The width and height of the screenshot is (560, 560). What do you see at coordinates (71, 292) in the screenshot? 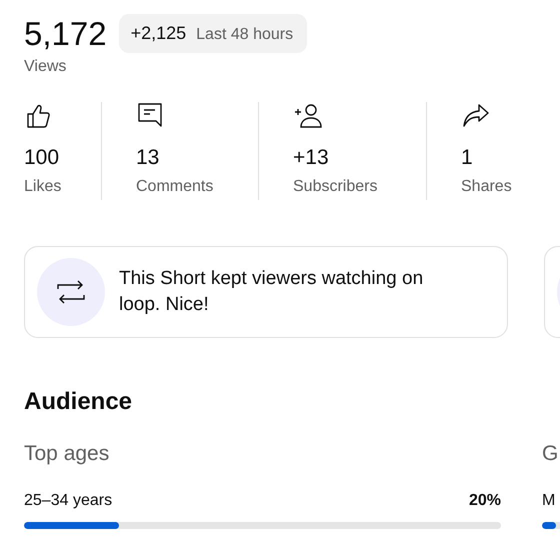
I see `repeat-icon` at bounding box center [71, 292].